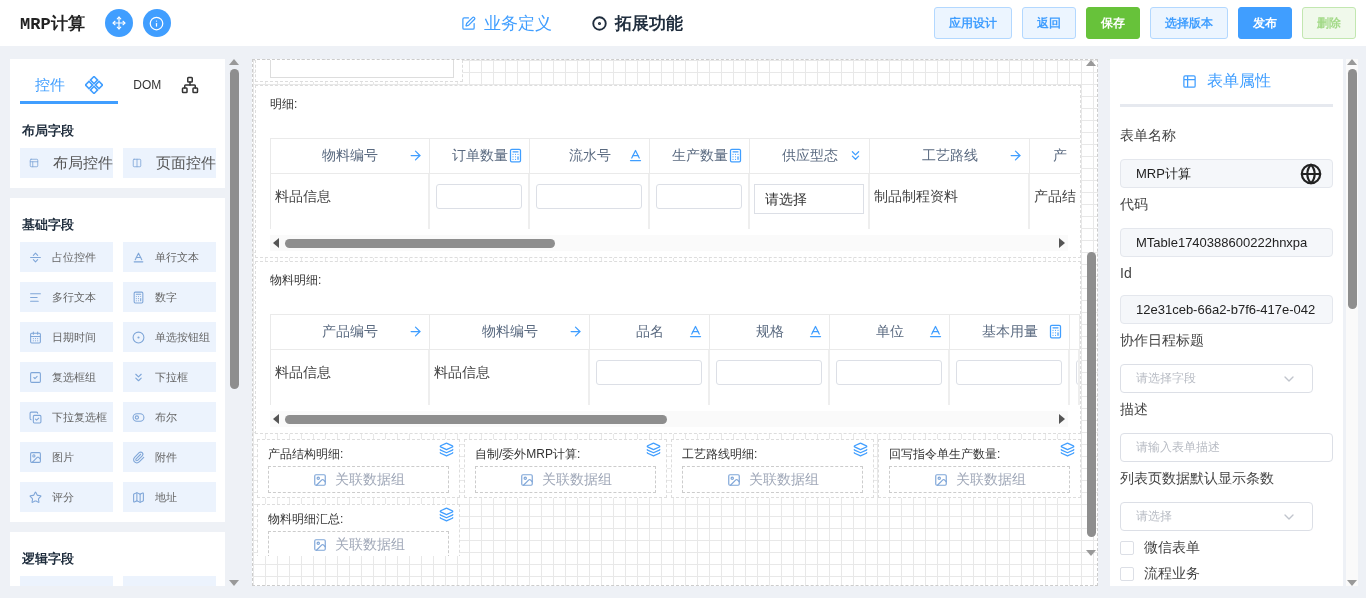  What do you see at coordinates (945, 454) in the screenshot?
I see `subform-title: 回写指令单生产数量:` at bounding box center [945, 454].